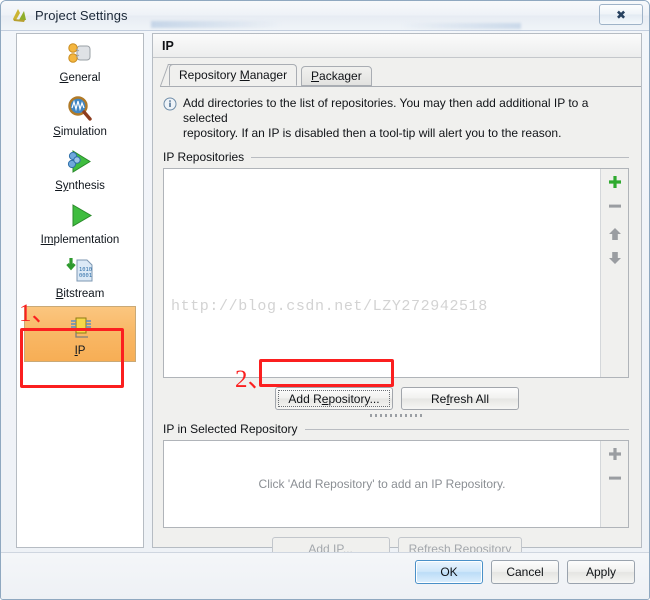 This screenshot has height=600, width=650. What do you see at coordinates (397, 46) in the screenshot?
I see `panel-title: IP` at bounding box center [397, 46].